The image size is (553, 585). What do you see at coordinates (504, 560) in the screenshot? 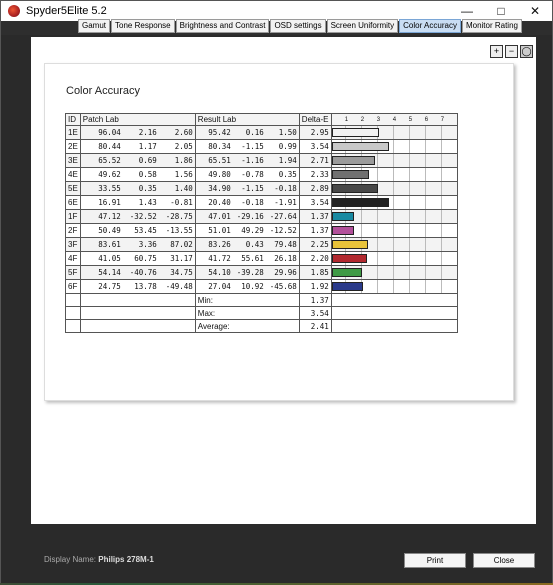
I see `close-button: Close` at bounding box center [504, 560].